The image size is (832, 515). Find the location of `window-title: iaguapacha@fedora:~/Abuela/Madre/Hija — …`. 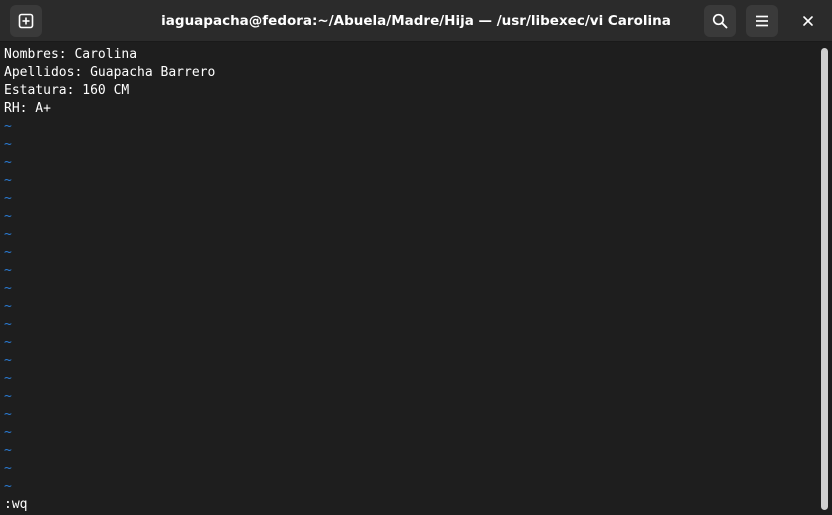

window-title: iaguapacha@fedora:~/Abuela/Madre/Hija — … is located at coordinates (416, 21).